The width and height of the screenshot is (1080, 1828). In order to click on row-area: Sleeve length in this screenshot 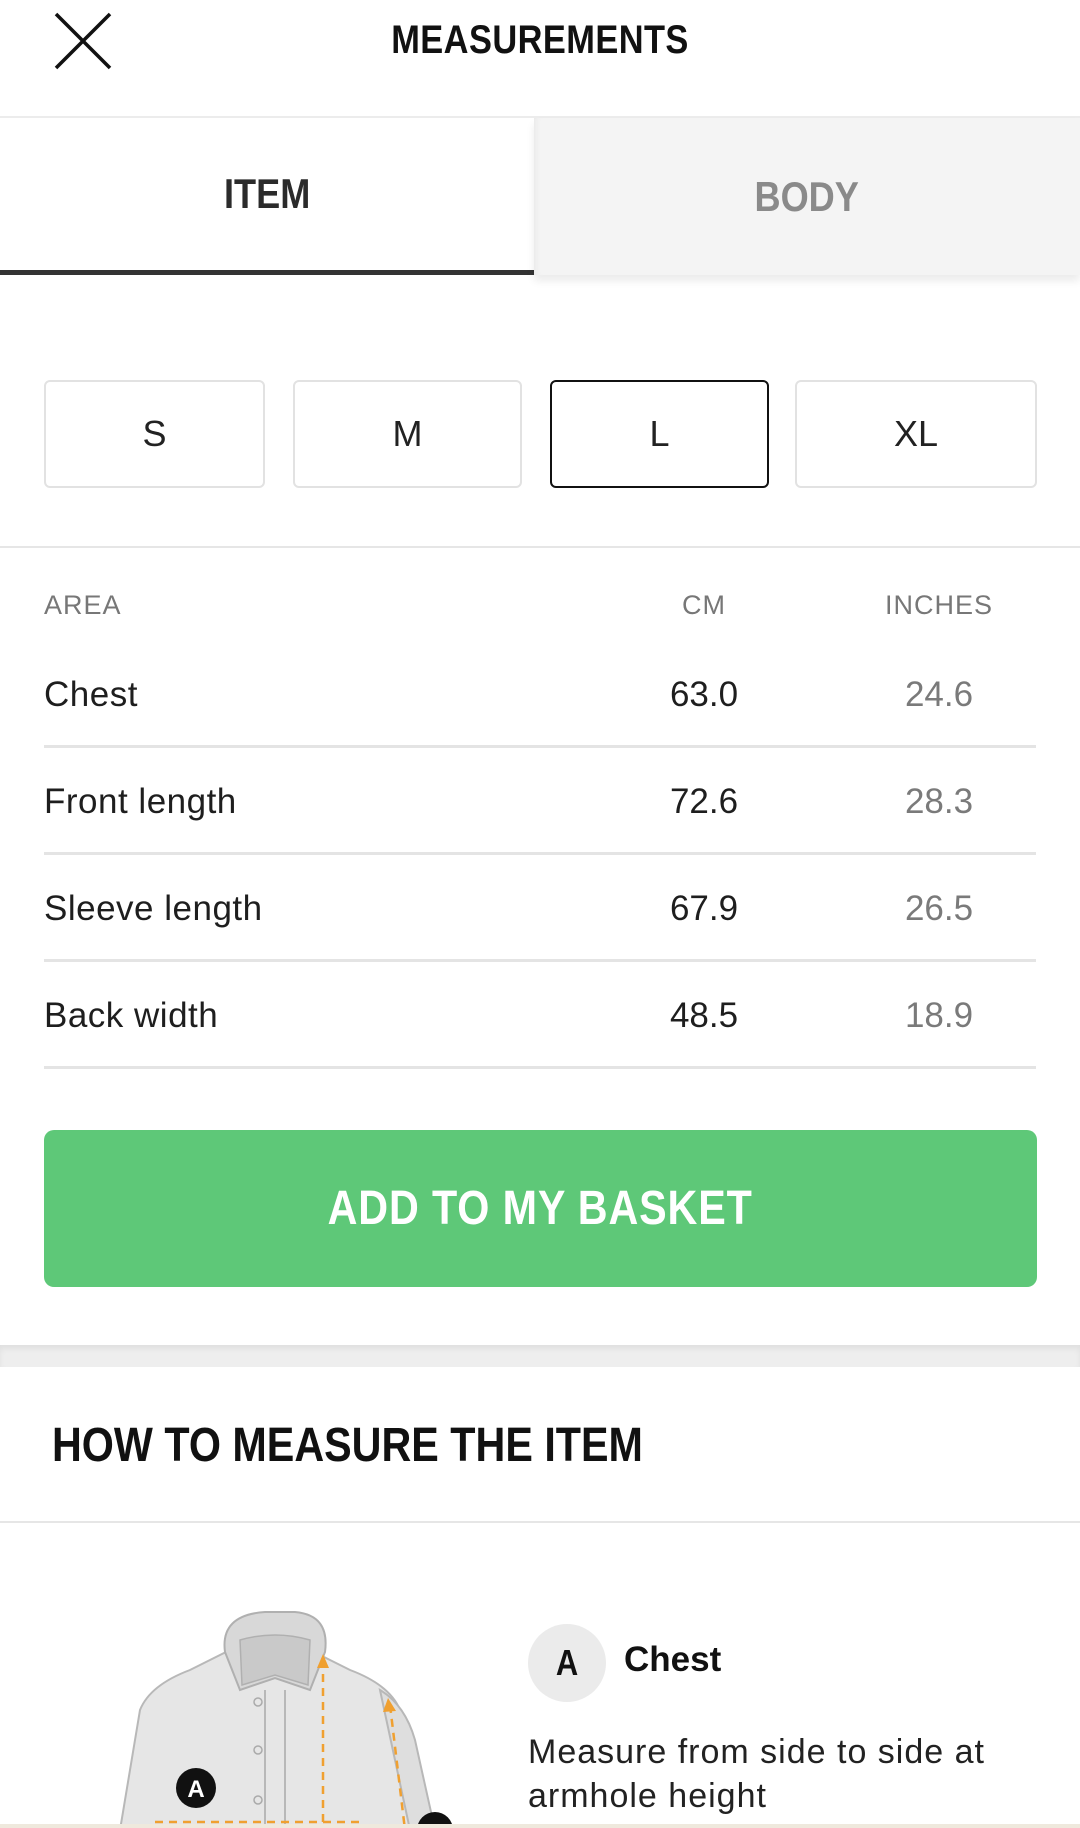, I will do `click(153, 908)`.